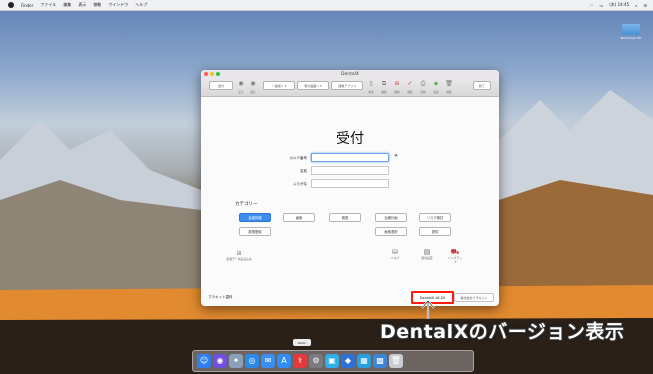  What do you see at coordinates (345, 217) in the screenshot?
I see `category-exam: 検査` at bounding box center [345, 217].